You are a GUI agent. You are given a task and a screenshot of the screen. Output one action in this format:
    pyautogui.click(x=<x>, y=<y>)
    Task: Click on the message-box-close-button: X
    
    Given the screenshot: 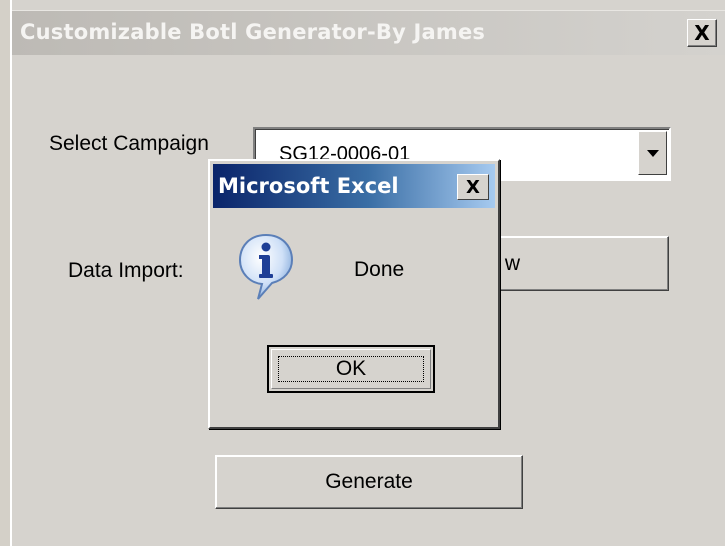 What is the action you would take?
    pyautogui.click(x=473, y=187)
    